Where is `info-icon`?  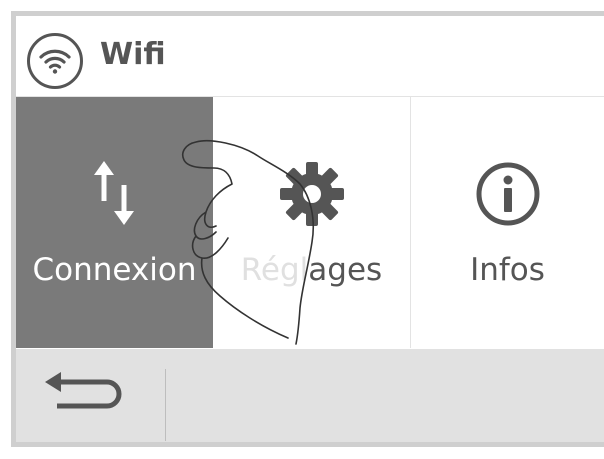
info-icon is located at coordinates (508, 196).